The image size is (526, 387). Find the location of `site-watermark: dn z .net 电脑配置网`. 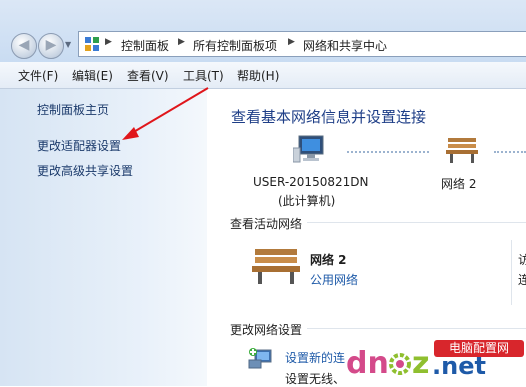

site-watermark: dn z .net 电脑配置网 is located at coordinates (428, 363).